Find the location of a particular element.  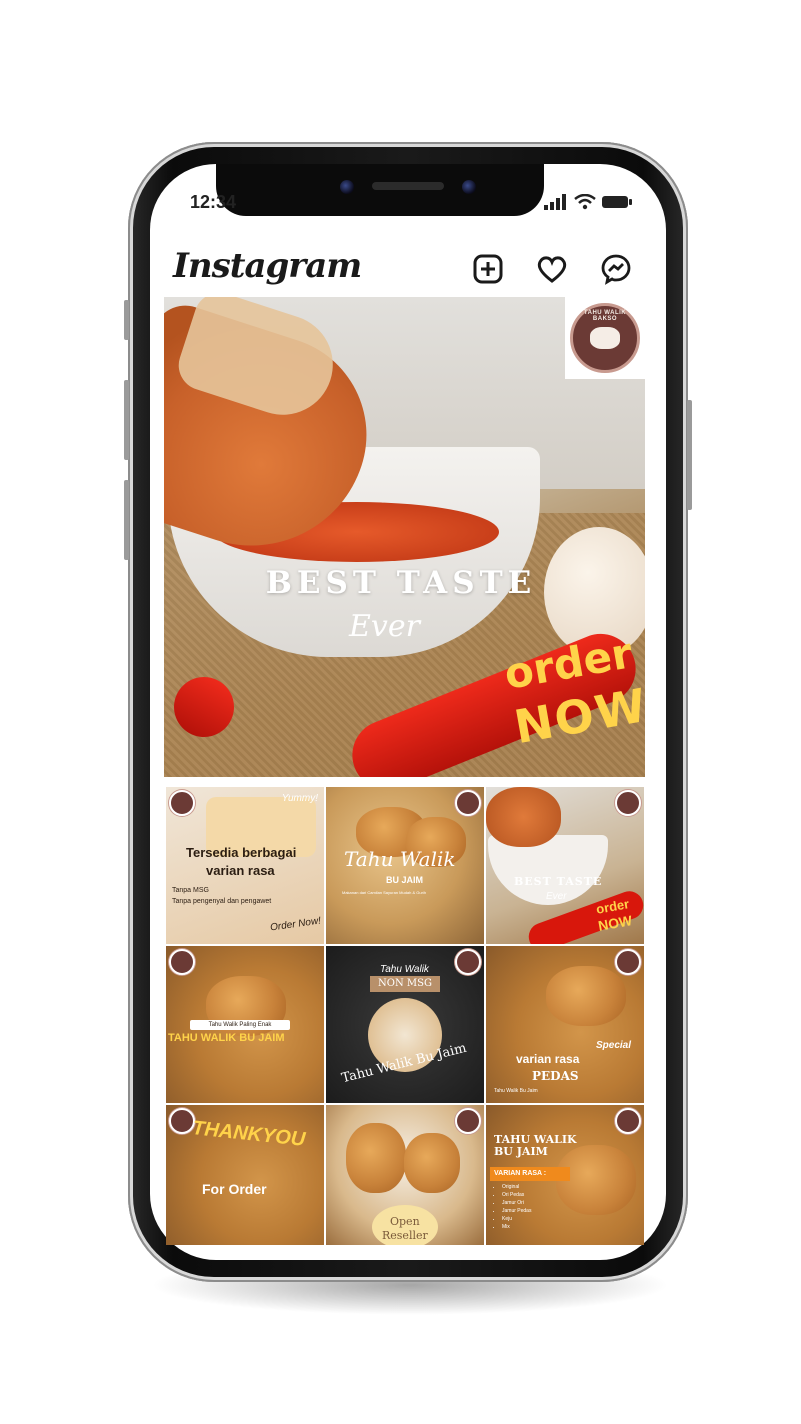

list-item: Jamur Ori is located at coordinates (516, 1203).